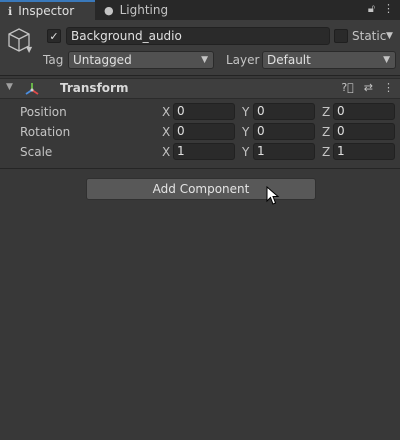 Image resolution: width=400 pixels, height=440 pixels. What do you see at coordinates (54, 36) in the screenshot?
I see `active-checkbox: ✓` at bounding box center [54, 36].